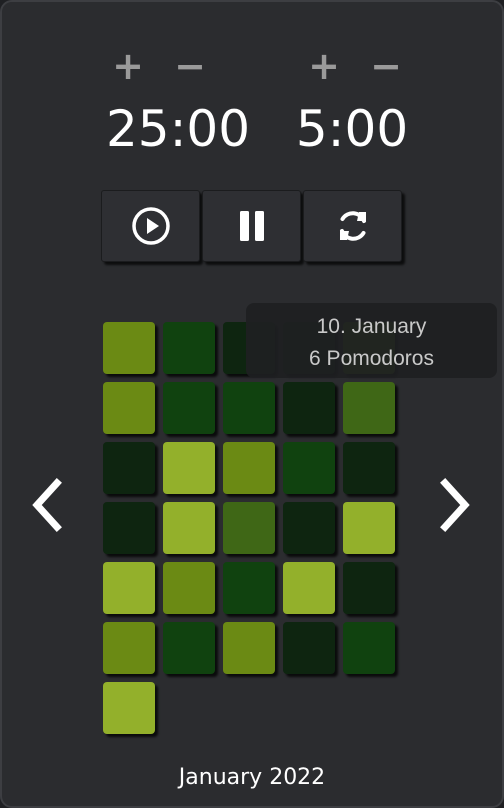 Image resolution: width=504 pixels, height=808 pixels. Describe the element at coordinates (352, 129) in the screenshot. I see `break-timer-display: 5:00` at that location.